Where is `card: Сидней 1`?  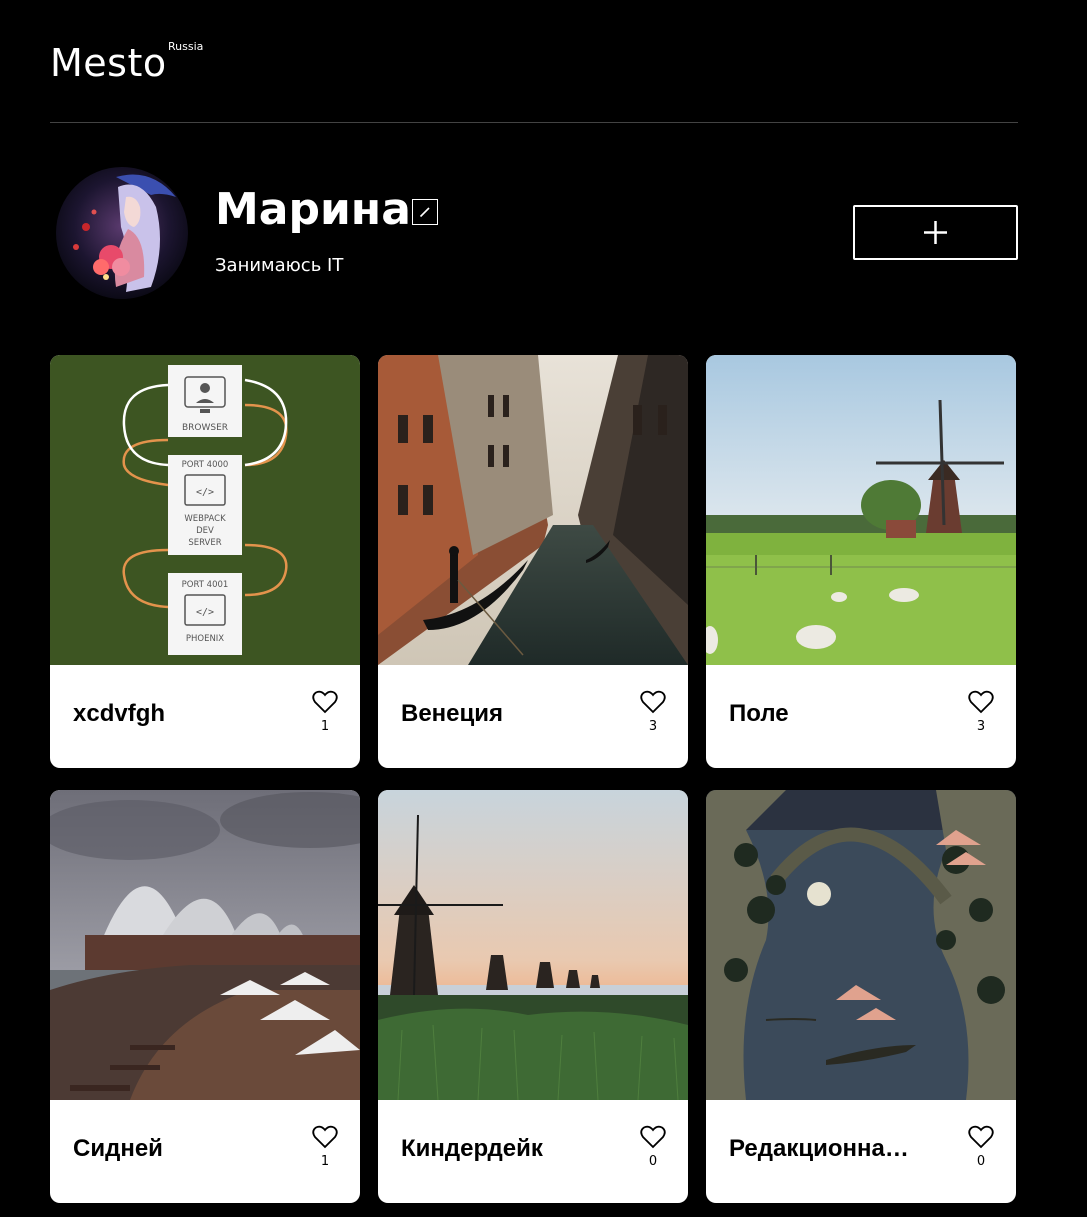 card: Сидней 1 is located at coordinates (205, 996).